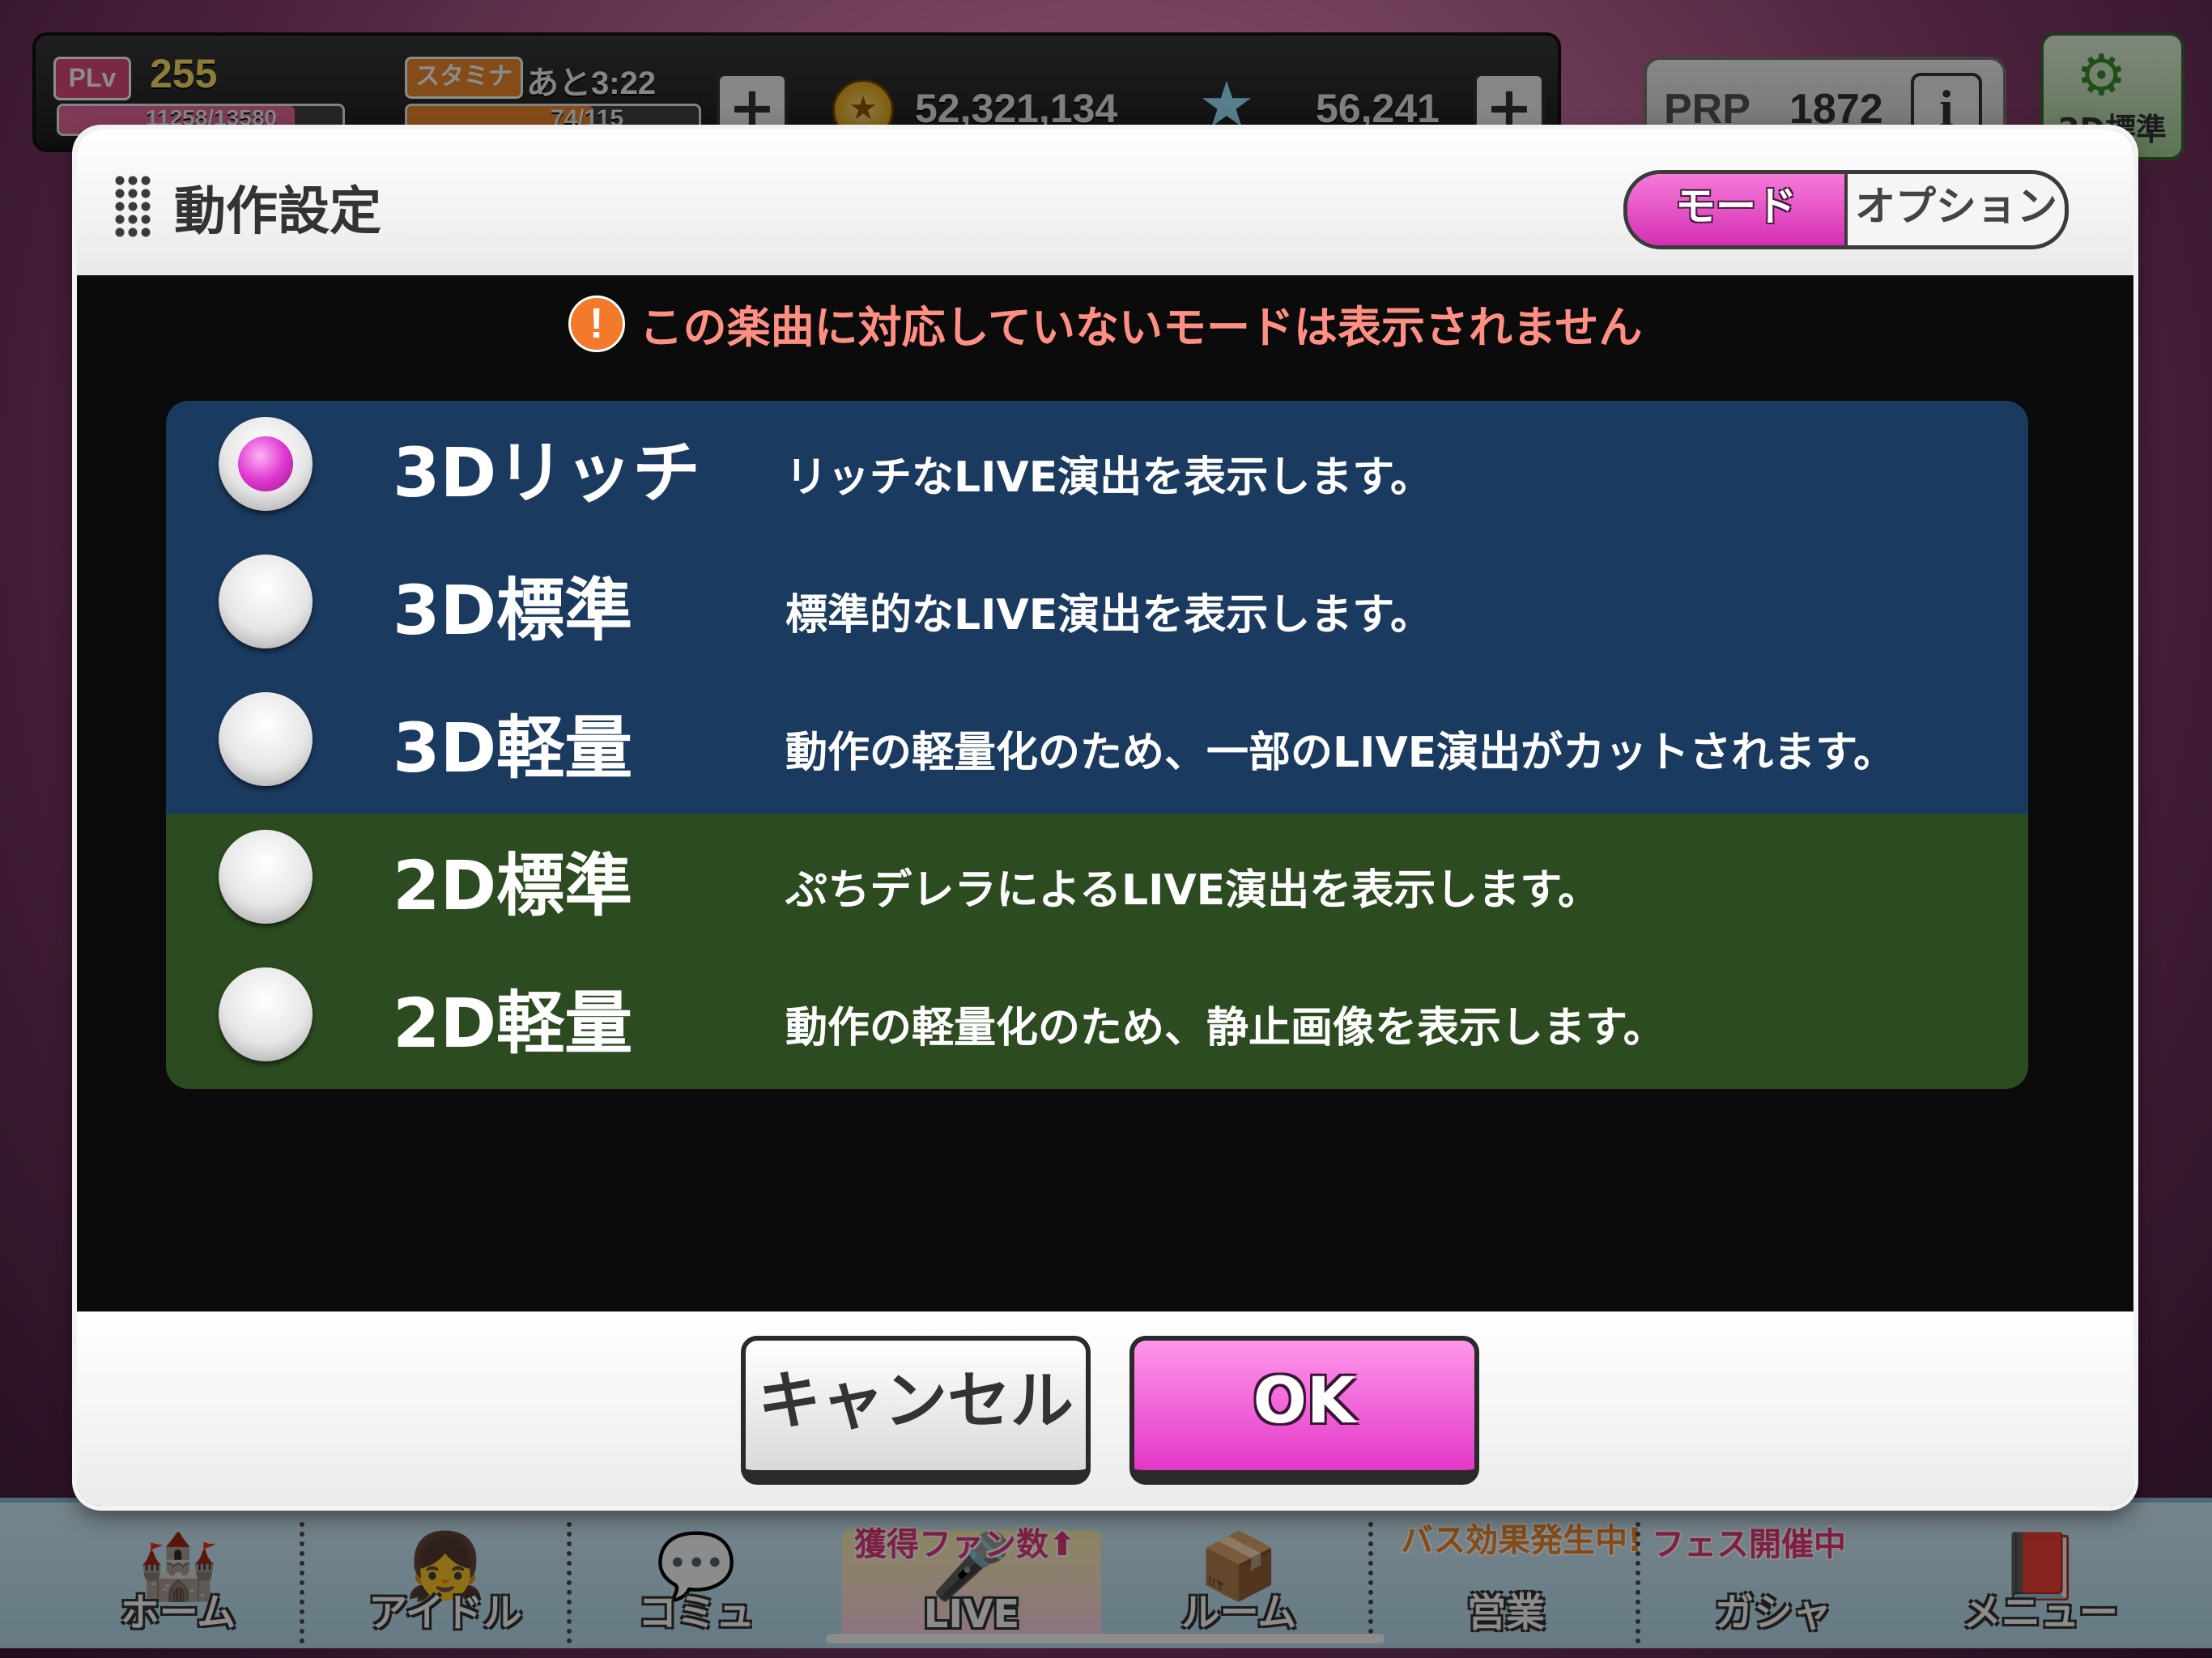 The height and width of the screenshot is (1658, 2212). I want to click on mode-option-3d-standard: 3D標準 標準的なLIVE演出を表示します。, so click(1097, 607).